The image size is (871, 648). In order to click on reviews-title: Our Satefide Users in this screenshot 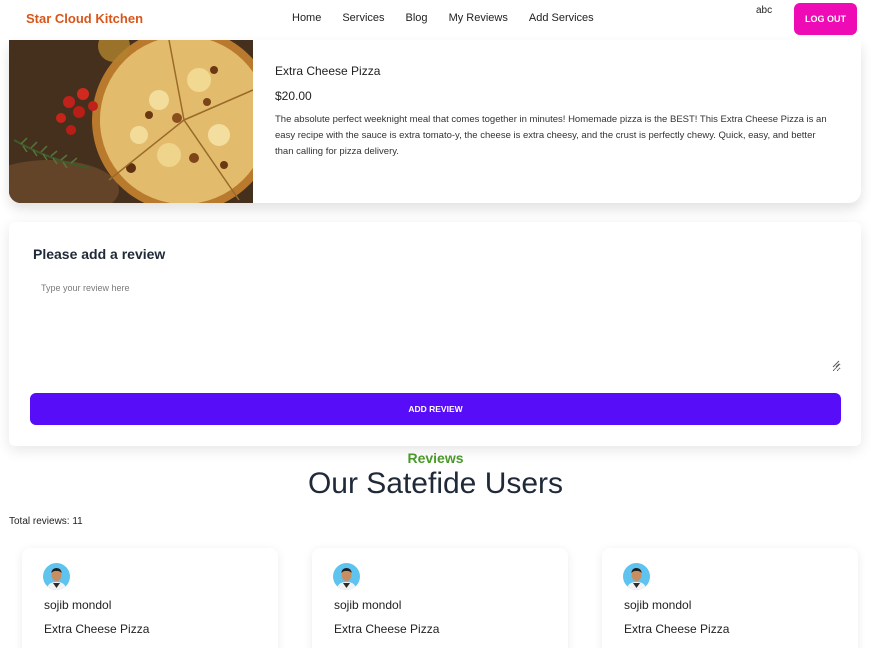, I will do `click(435, 483)`.